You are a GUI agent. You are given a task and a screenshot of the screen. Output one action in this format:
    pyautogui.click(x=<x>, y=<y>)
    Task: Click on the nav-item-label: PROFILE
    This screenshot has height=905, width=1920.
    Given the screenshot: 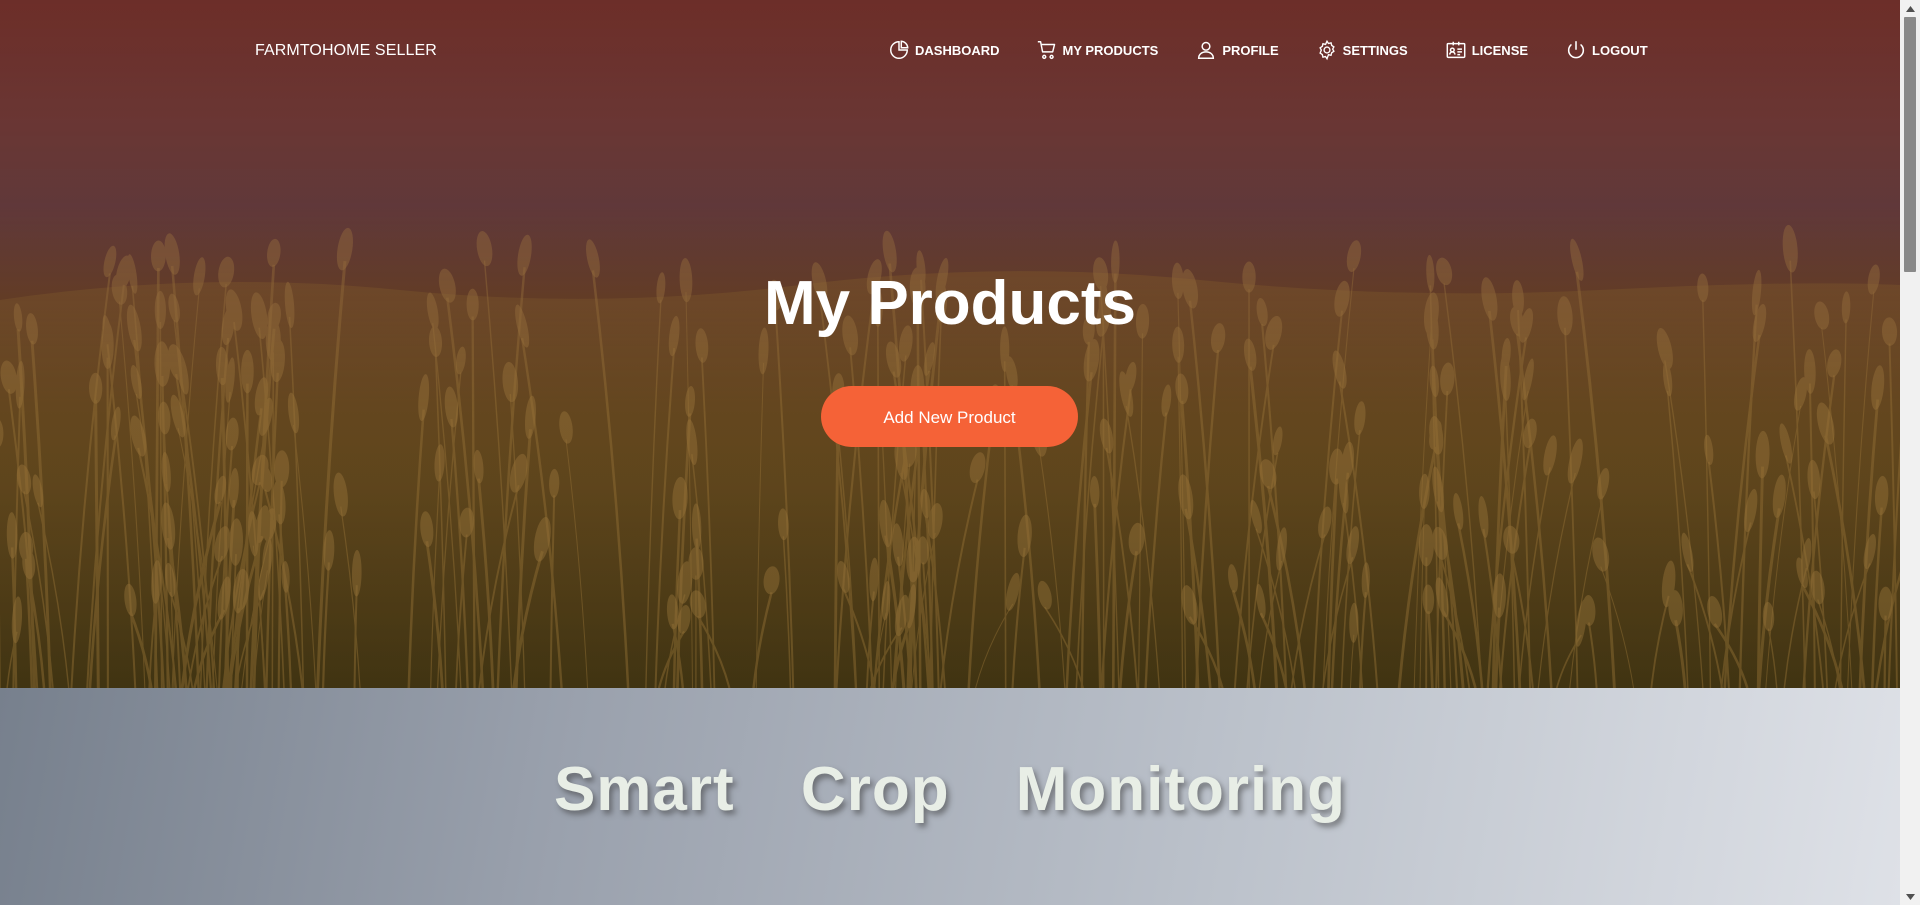 What is the action you would take?
    pyautogui.click(x=1250, y=50)
    